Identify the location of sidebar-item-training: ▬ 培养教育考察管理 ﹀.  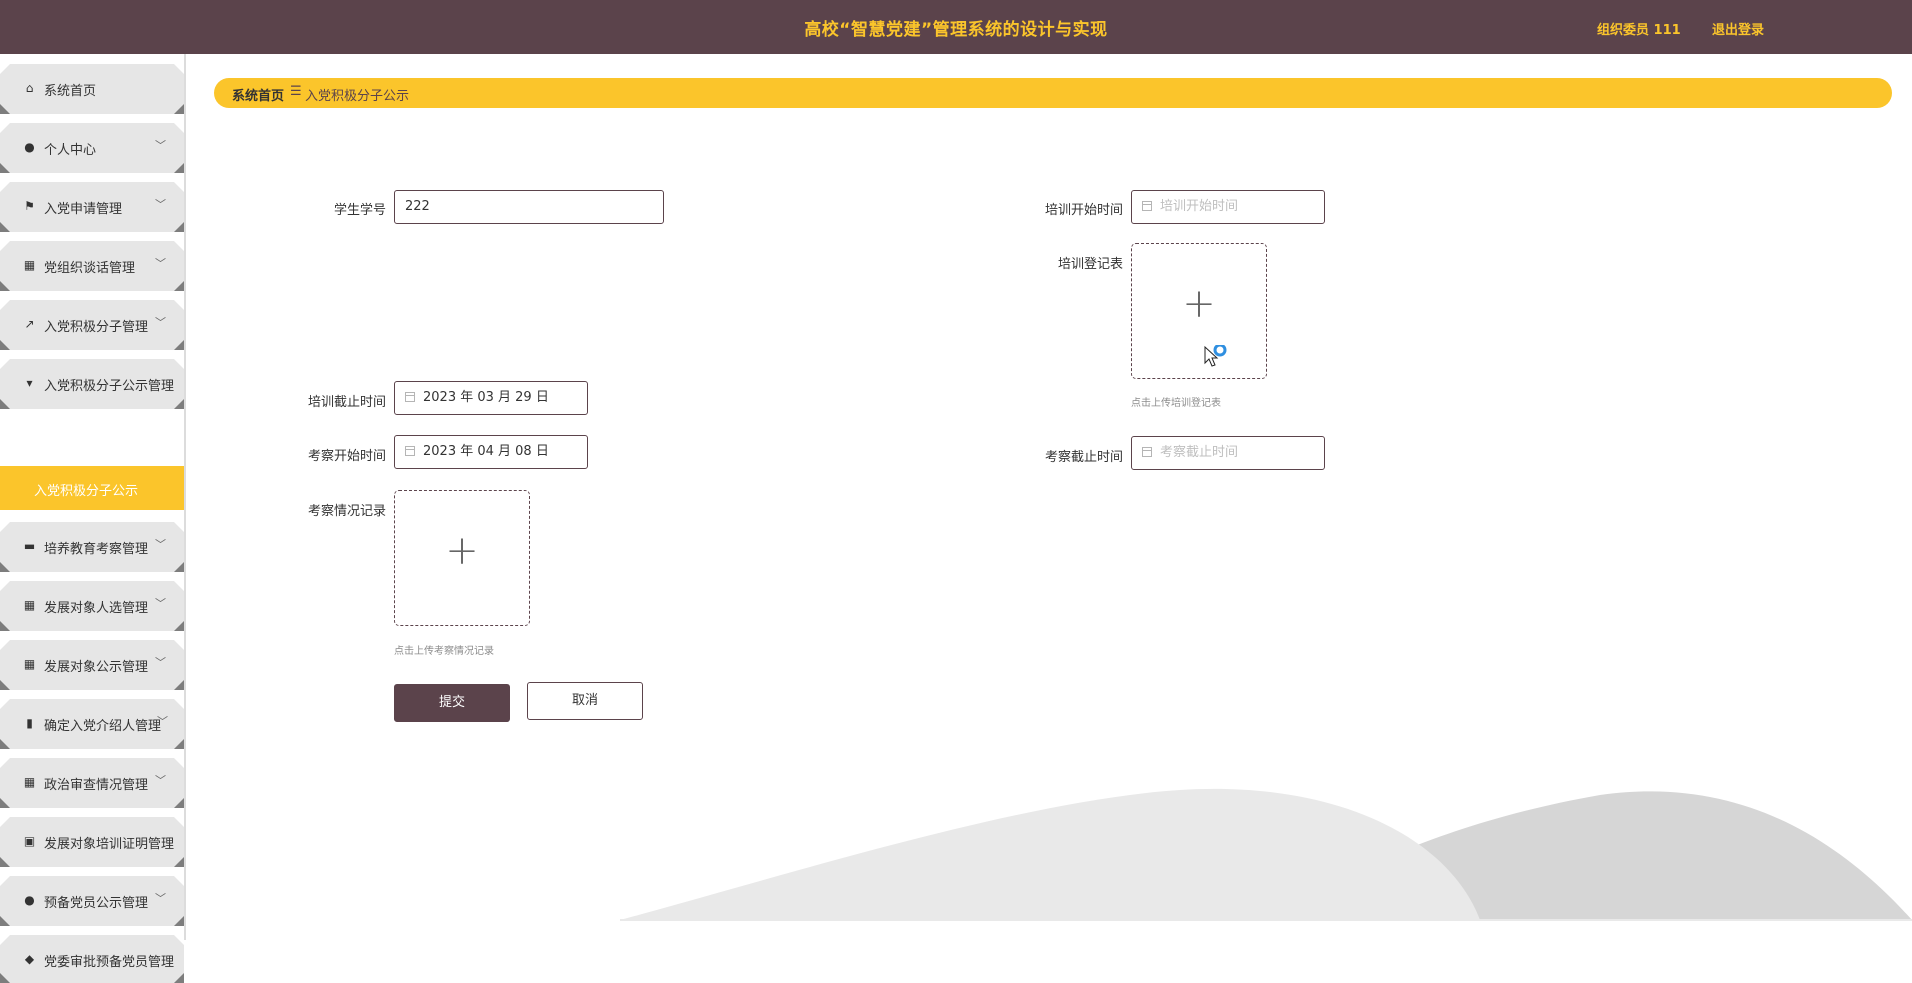
(92, 547).